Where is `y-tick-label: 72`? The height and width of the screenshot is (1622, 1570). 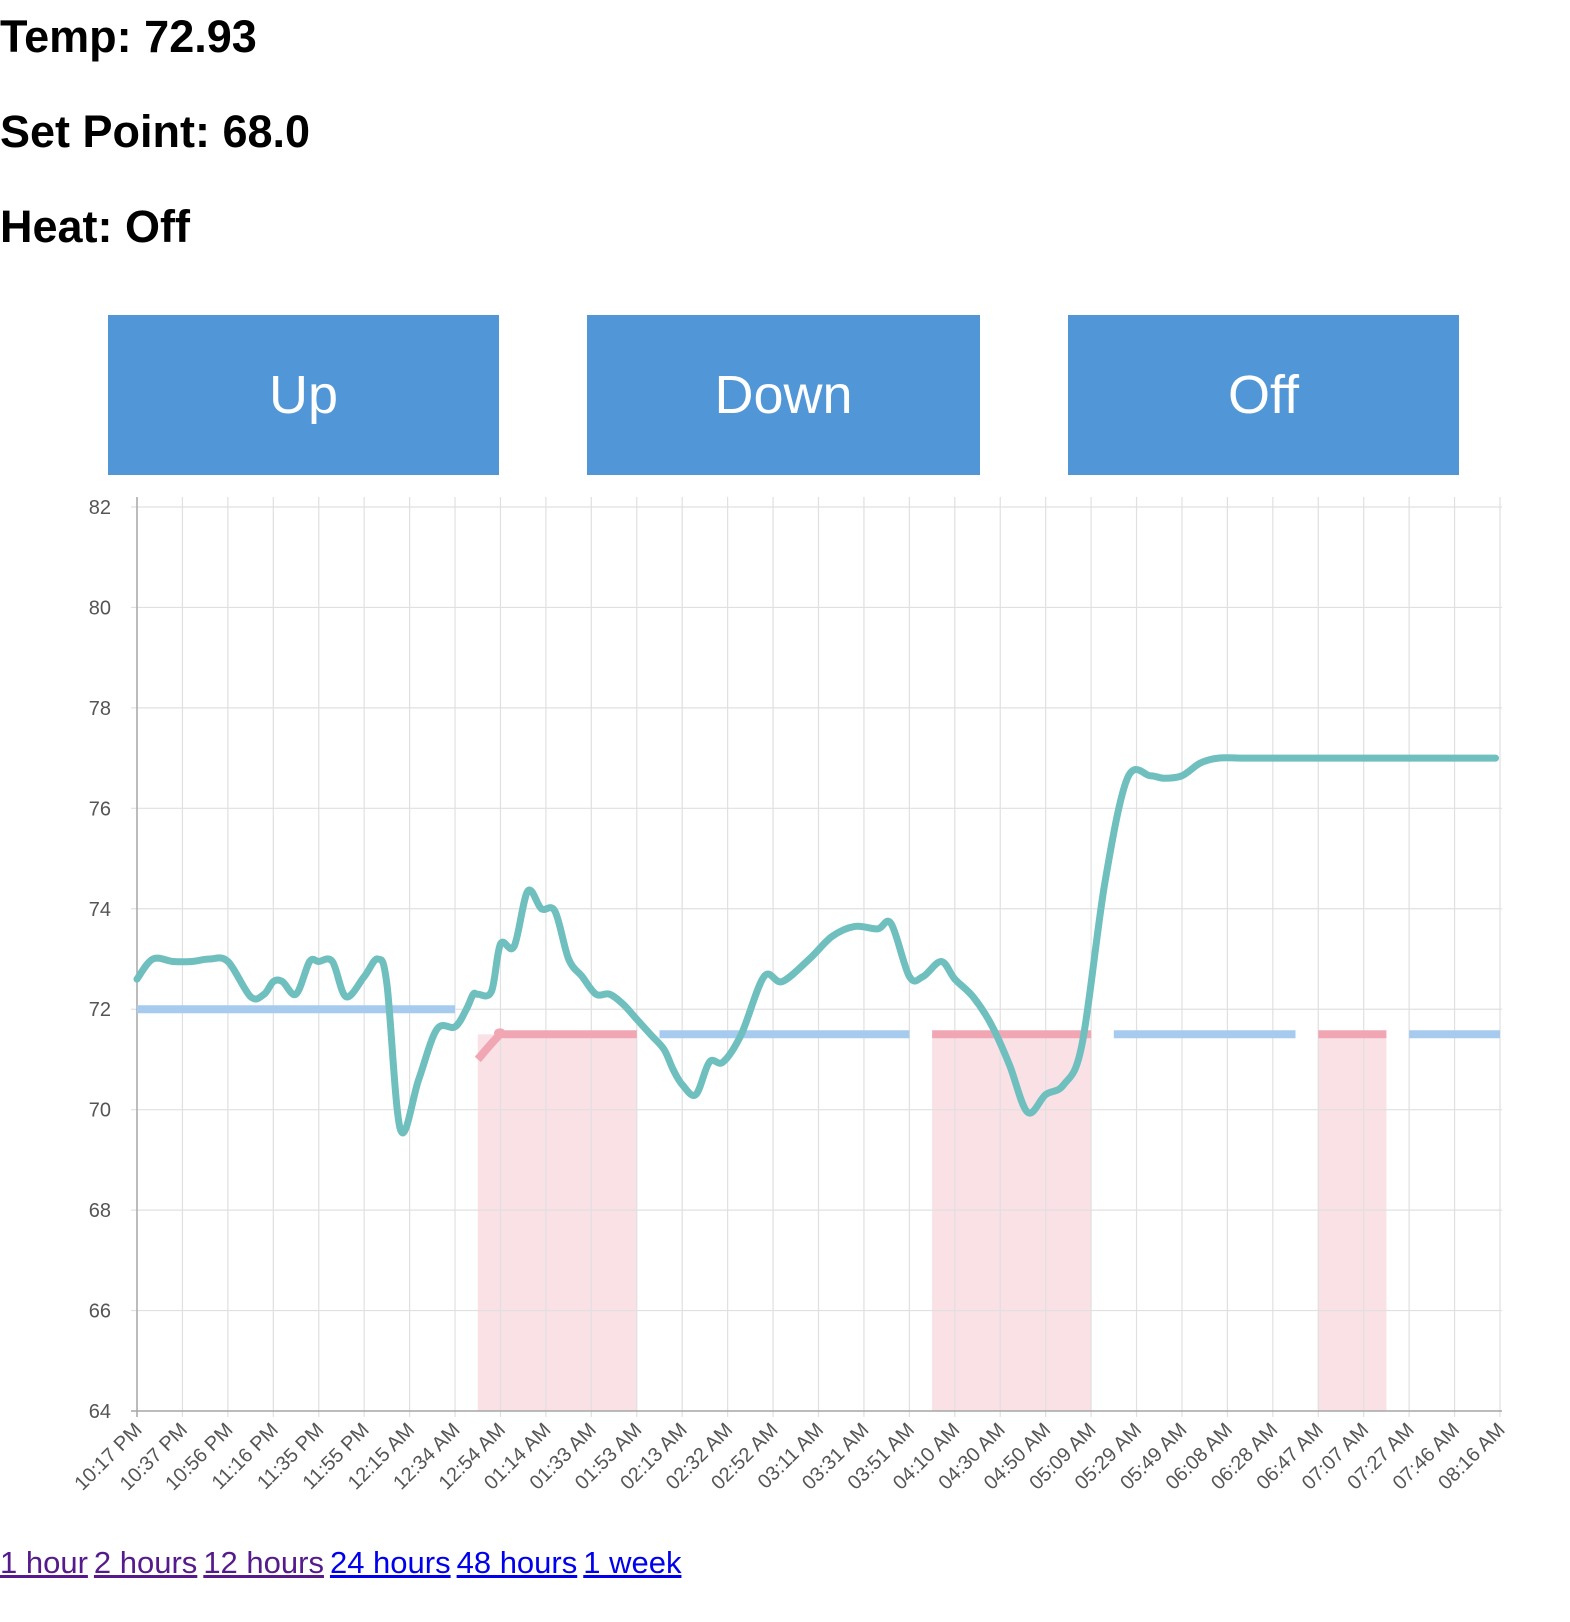 y-tick-label: 72 is located at coordinates (100, 1010).